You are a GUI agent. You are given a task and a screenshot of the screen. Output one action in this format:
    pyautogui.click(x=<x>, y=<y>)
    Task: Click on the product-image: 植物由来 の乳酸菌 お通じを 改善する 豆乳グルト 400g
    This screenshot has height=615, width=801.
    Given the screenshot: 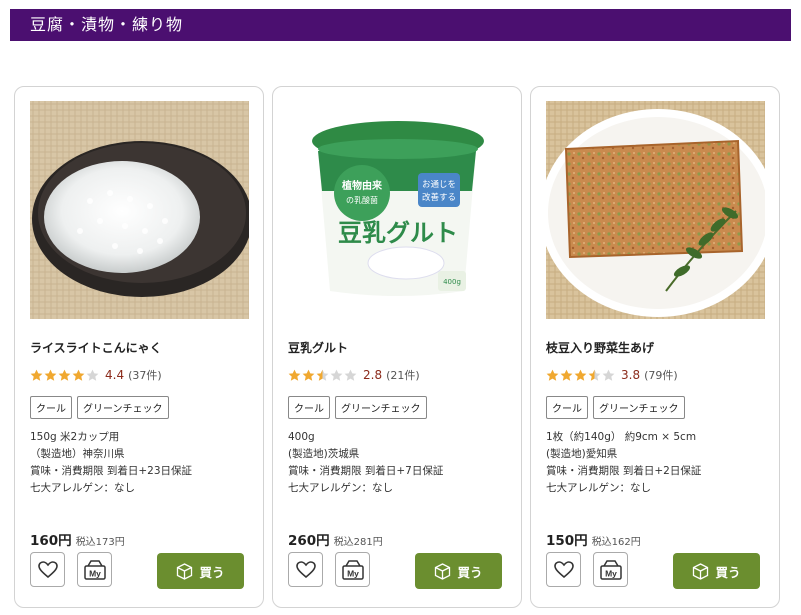 What is the action you would take?
    pyautogui.click(x=397, y=210)
    